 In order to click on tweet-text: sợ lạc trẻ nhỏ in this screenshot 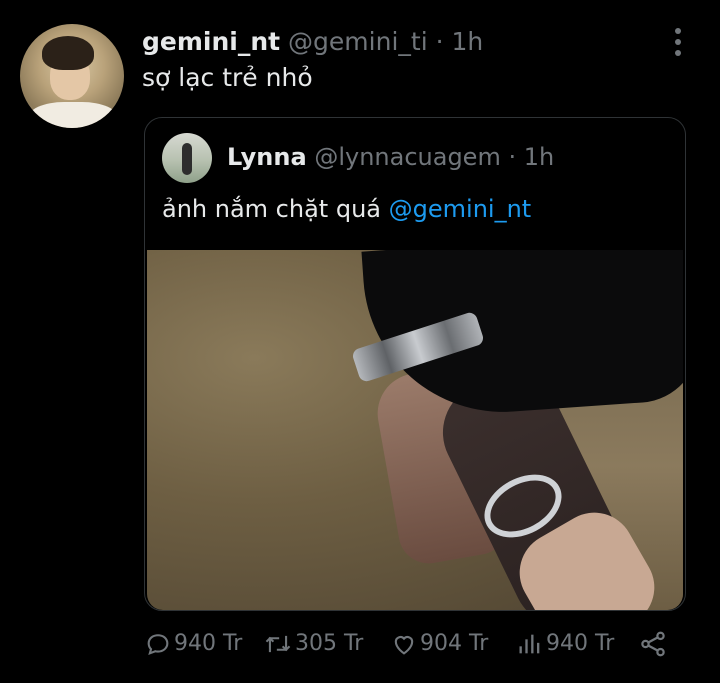, I will do `click(227, 77)`.